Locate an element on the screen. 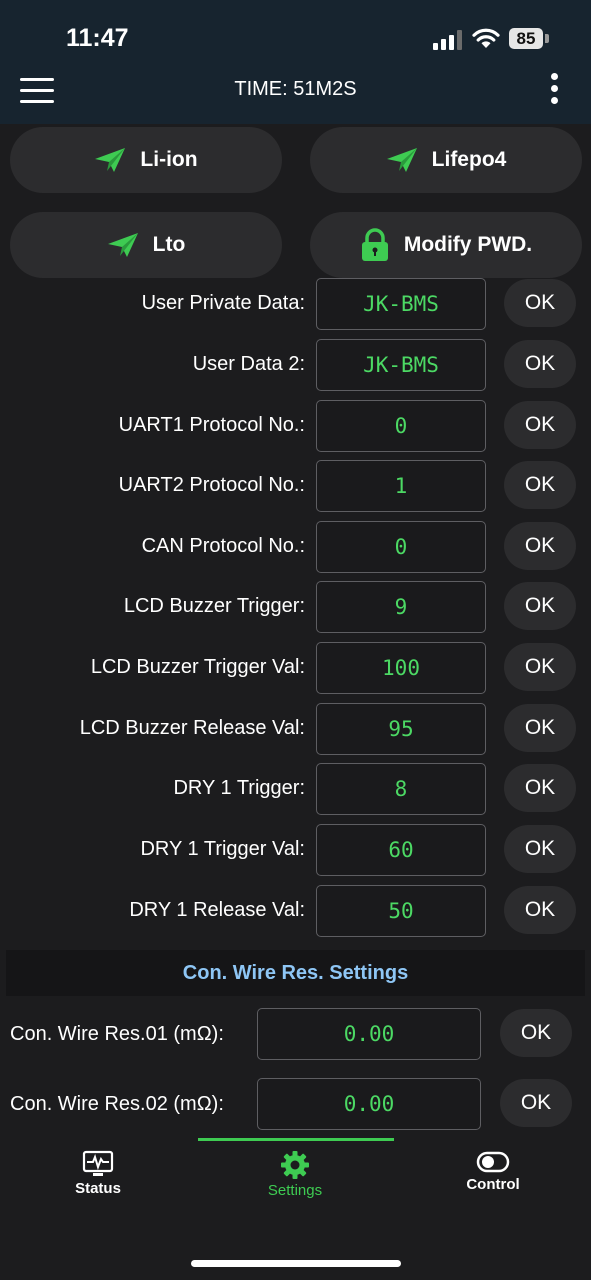 The image size is (591, 1280). setting-label: User Private Data: is located at coordinates (223, 303).